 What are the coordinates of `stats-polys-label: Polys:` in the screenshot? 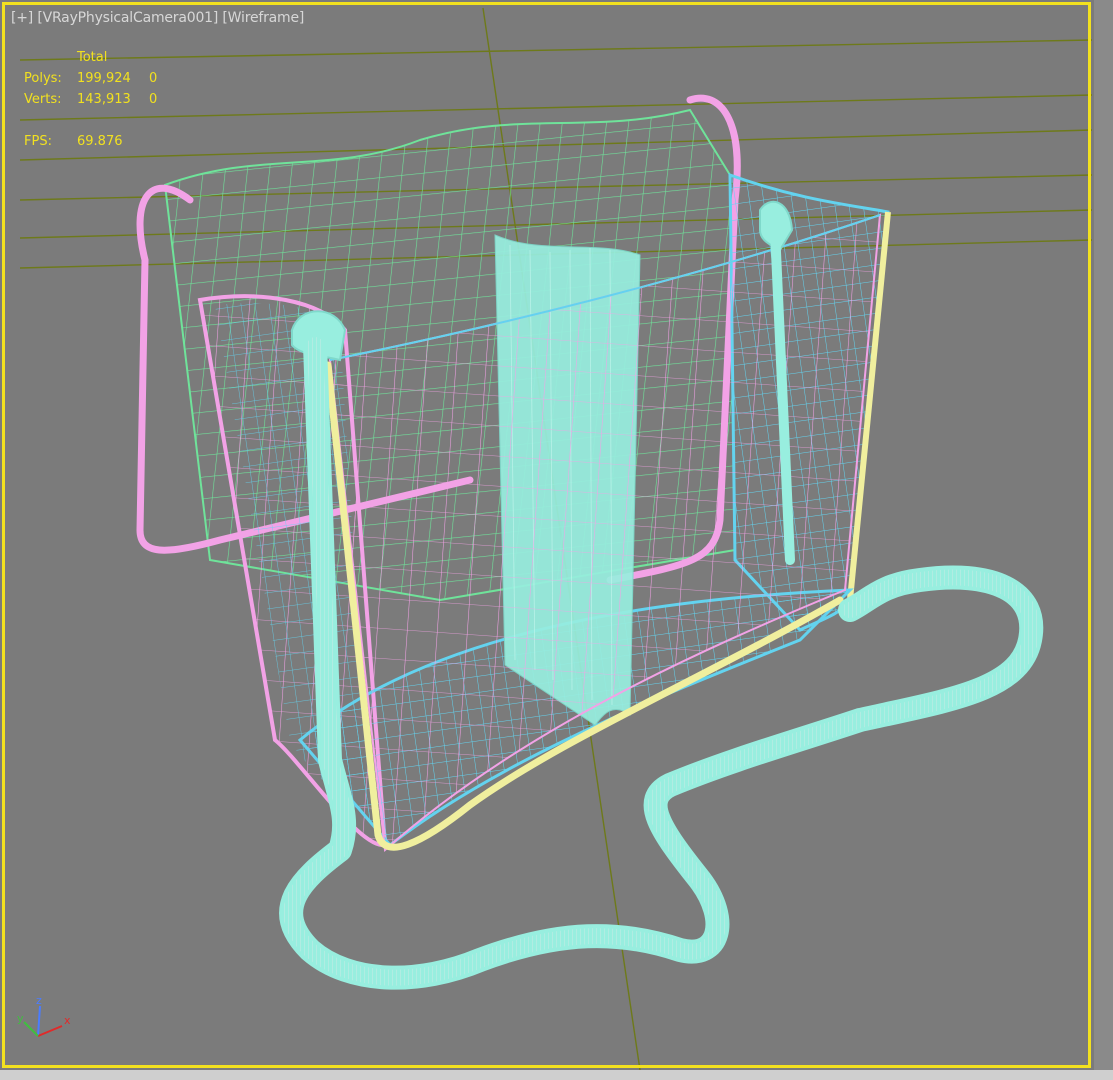 It's located at (43, 78).